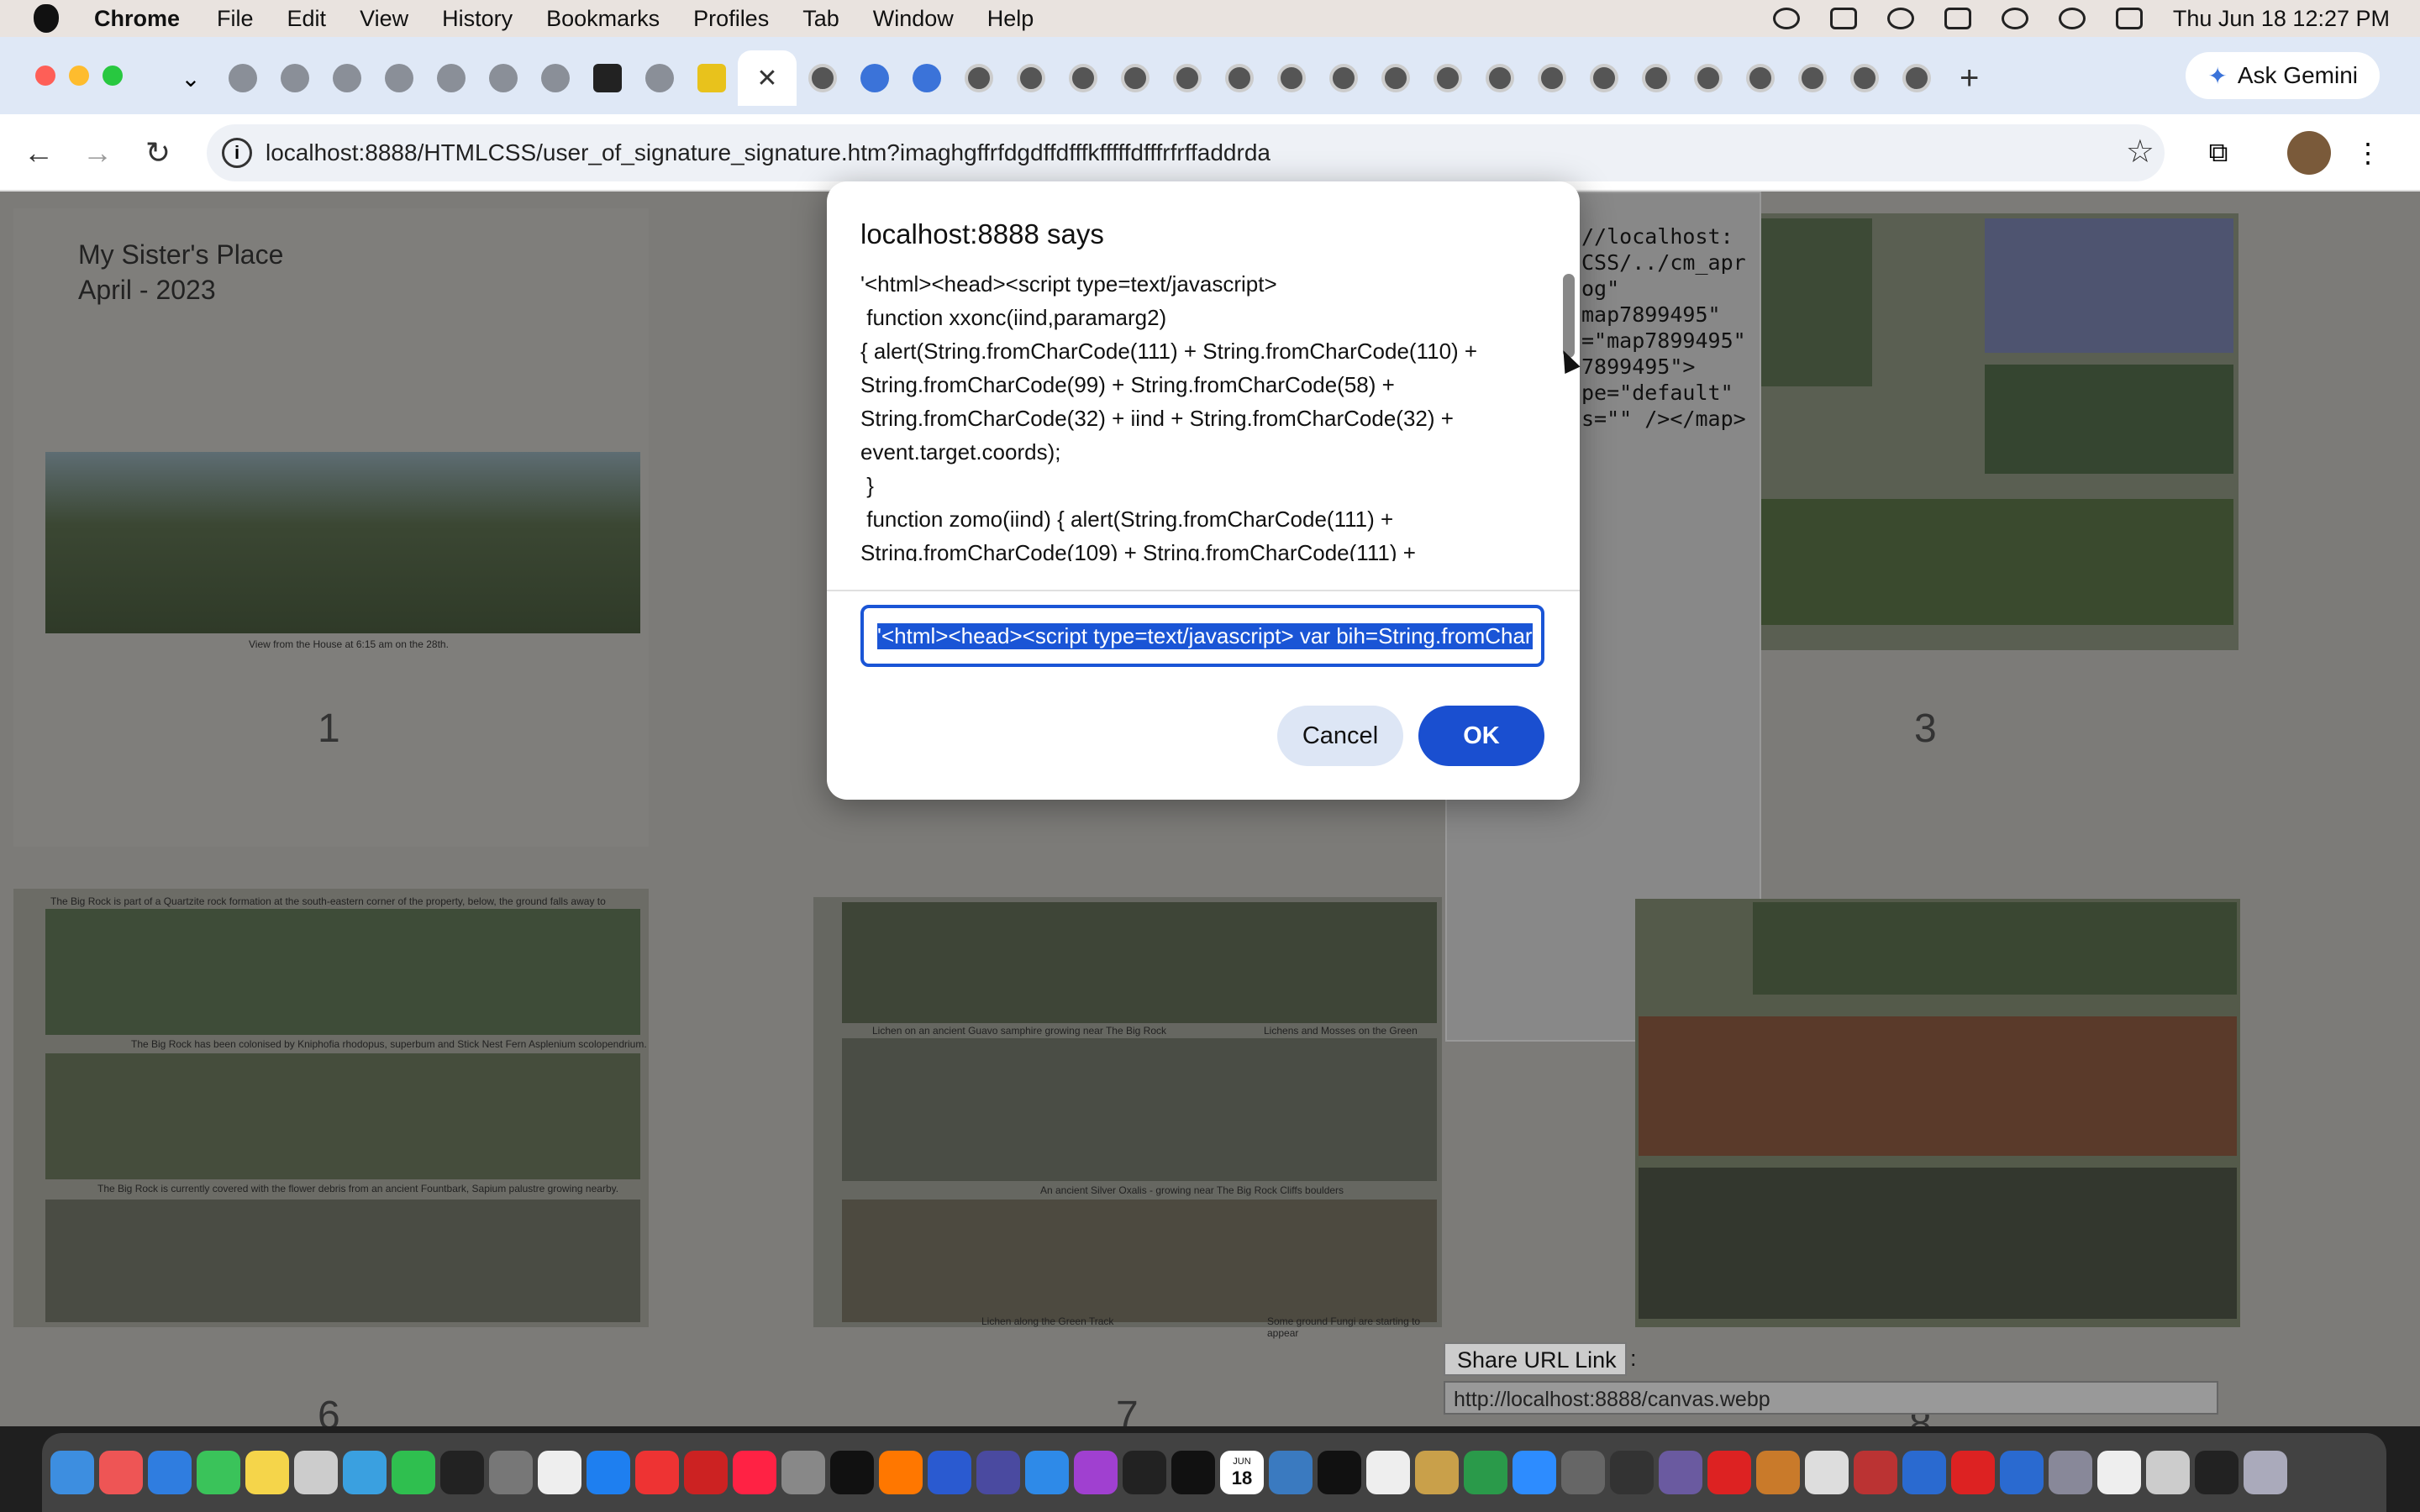 This screenshot has width=2420, height=1512. I want to click on play-icon, so click(1900, 18).